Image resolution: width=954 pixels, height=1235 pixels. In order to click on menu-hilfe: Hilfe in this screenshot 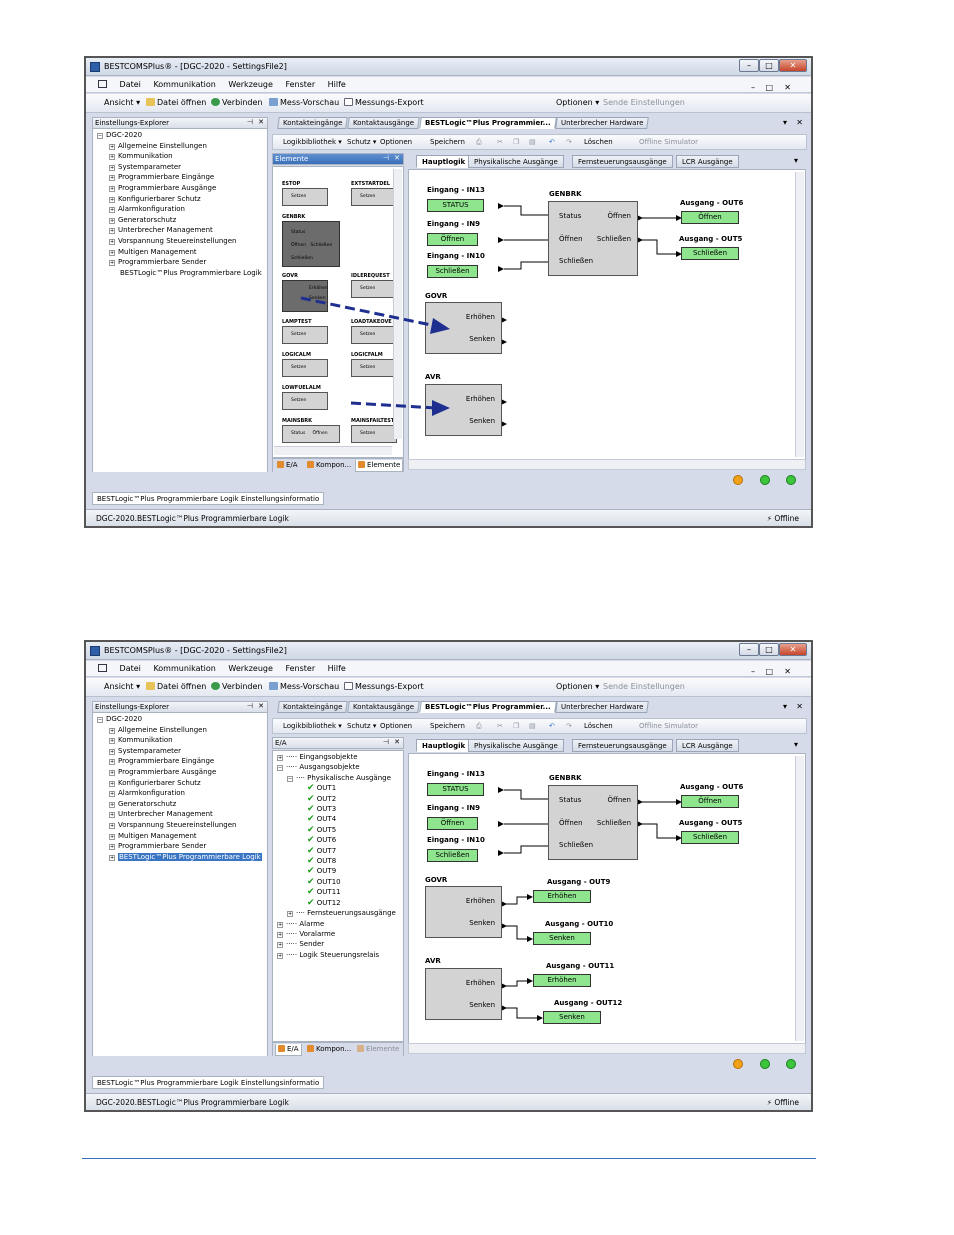, I will do `click(337, 668)`.